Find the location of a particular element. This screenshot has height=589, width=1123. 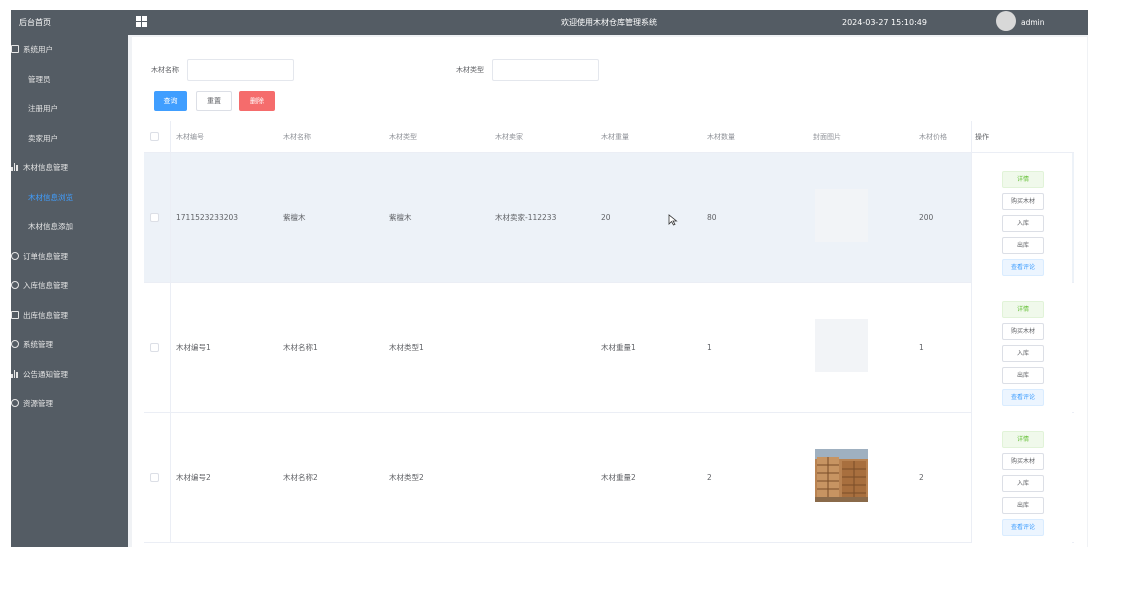

sidebar-item-6: 木材信息添加 is located at coordinates (69, 227).